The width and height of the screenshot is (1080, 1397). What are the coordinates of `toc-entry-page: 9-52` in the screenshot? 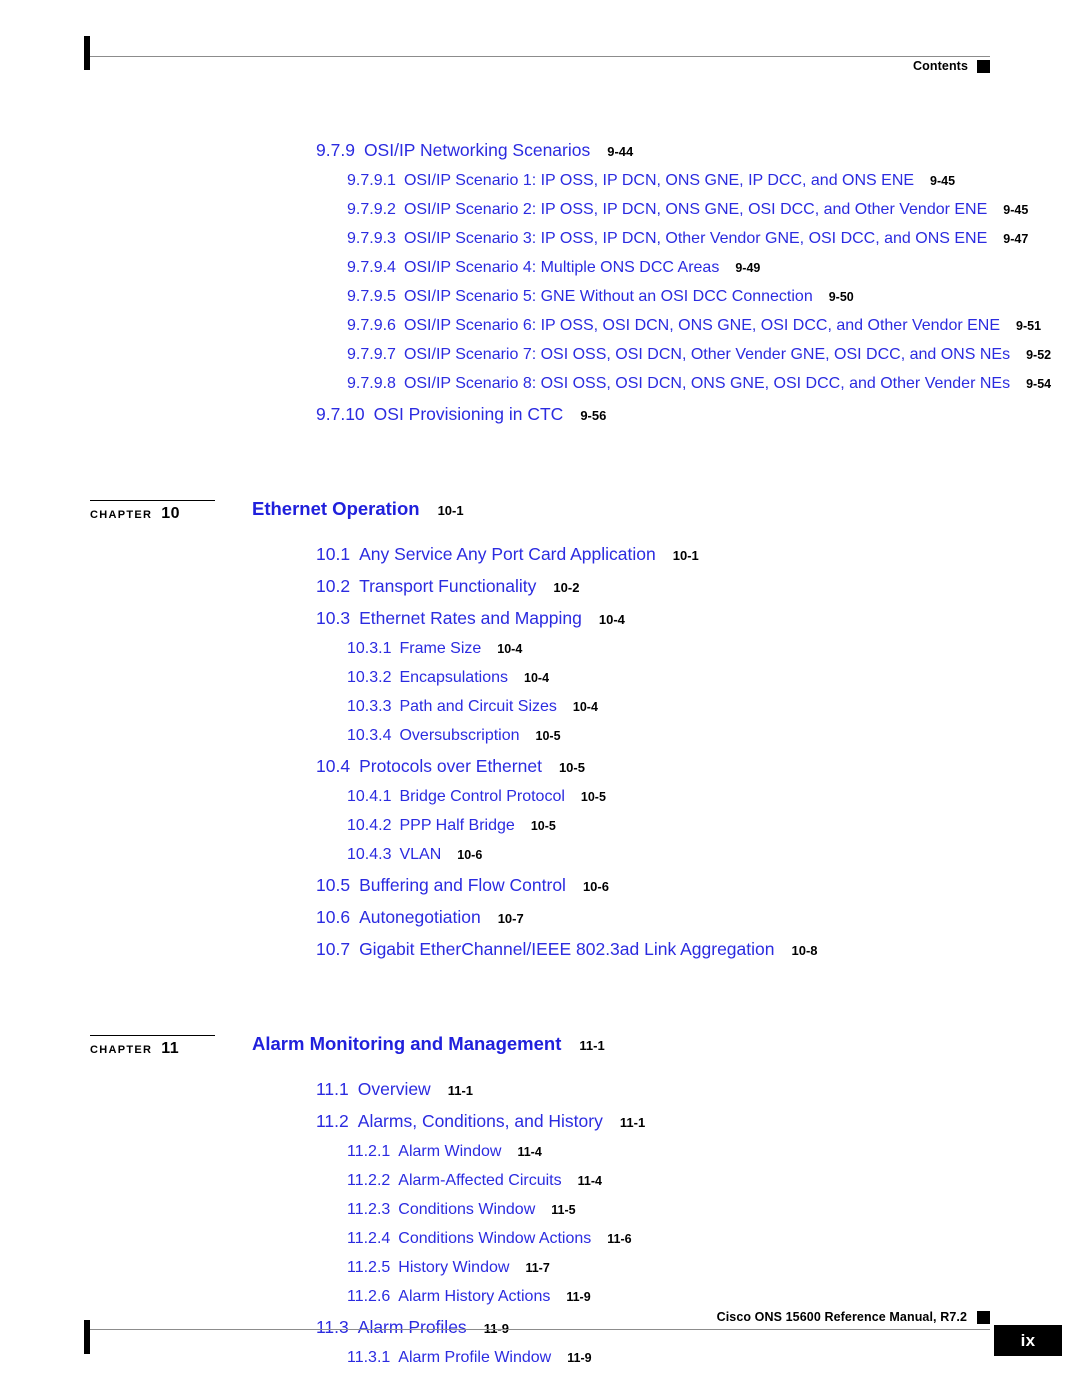 It's located at (1039, 355).